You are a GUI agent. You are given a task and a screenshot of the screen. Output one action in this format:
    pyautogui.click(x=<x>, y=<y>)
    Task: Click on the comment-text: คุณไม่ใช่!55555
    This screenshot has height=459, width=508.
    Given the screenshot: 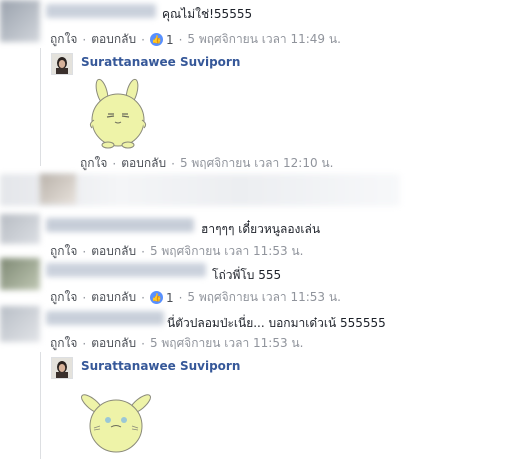 What is the action you would take?
    pyautogui.click(x=207, y=14)
    